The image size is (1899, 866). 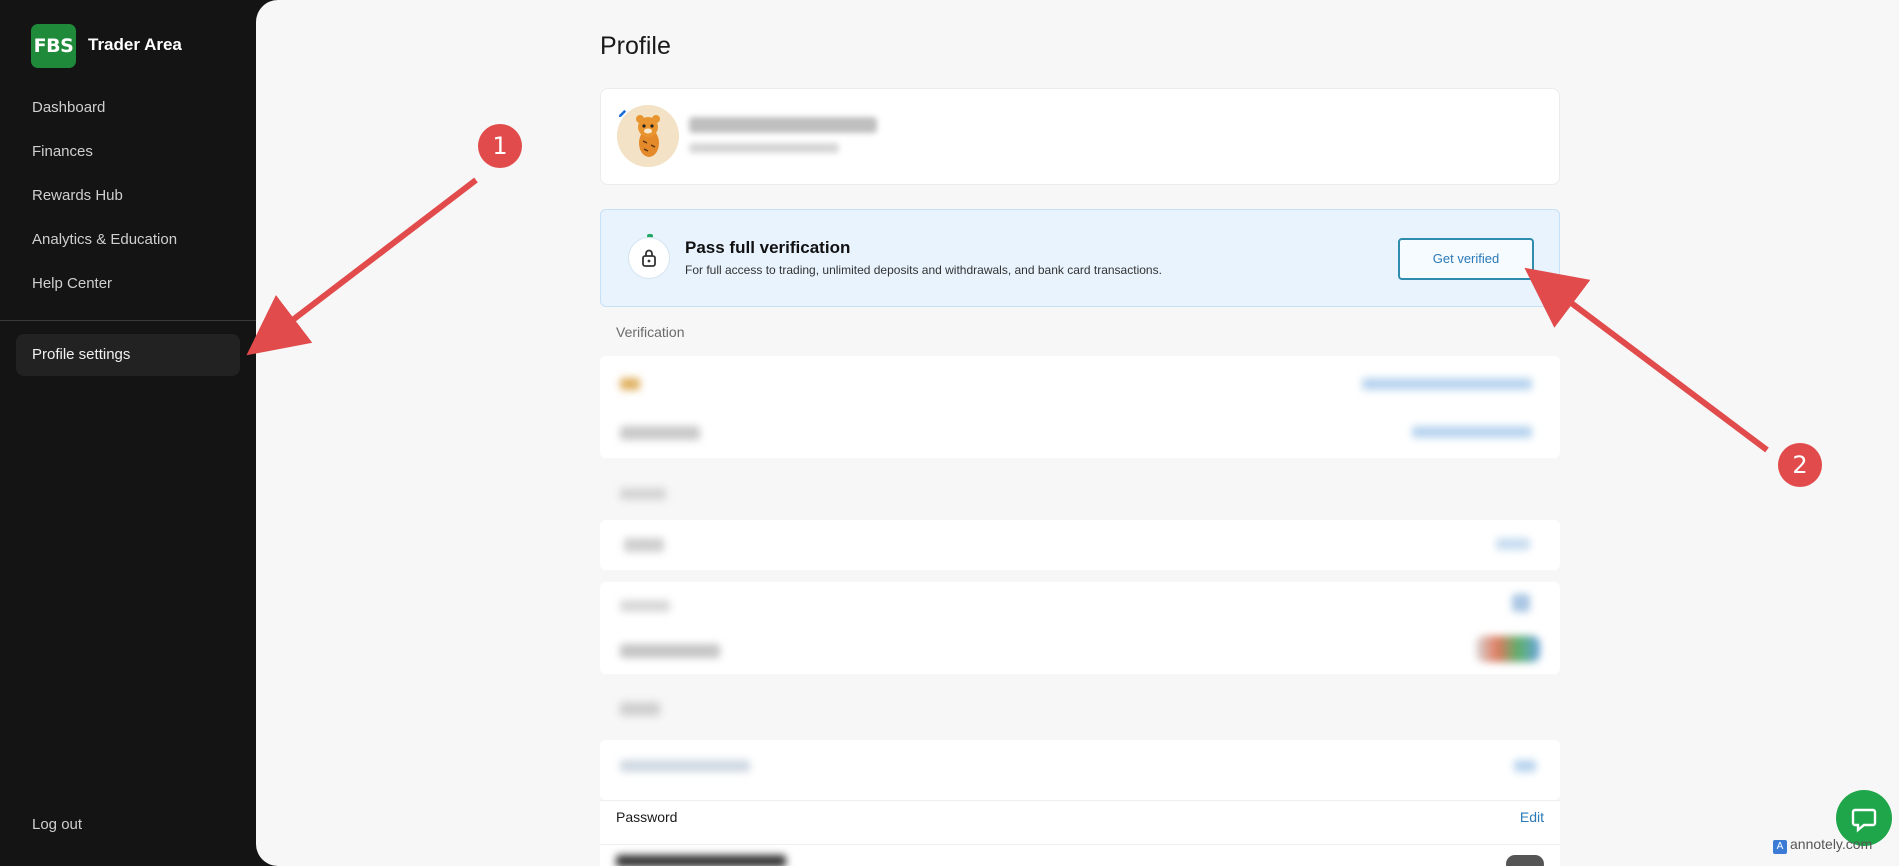 What do you see at coordinates (1532, 817) in the screenshot?
I see `password-edit-link: Edit` at bounding box center [1532, 817].